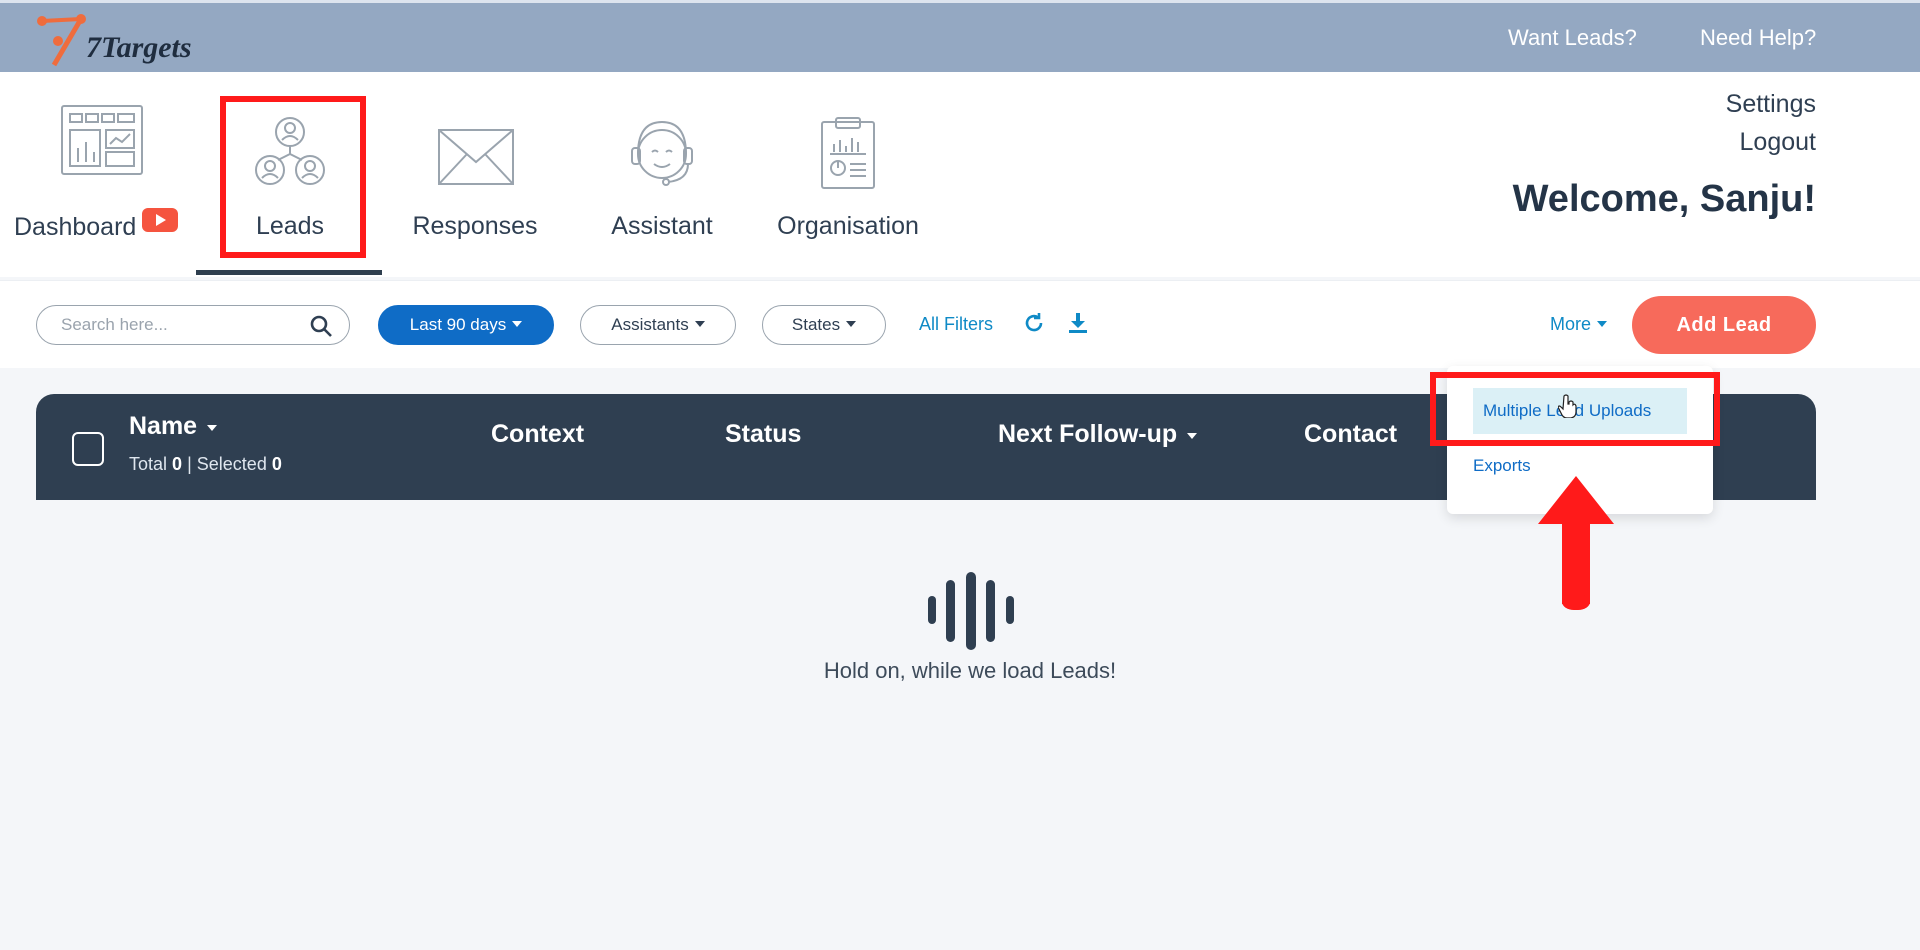 This screenshot has height=950, width=1920. I want to click on envelope-icon, so click(476, 157).